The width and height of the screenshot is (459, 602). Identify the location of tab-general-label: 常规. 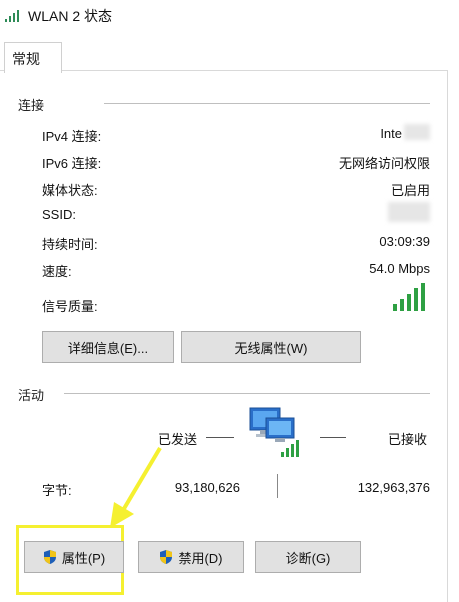
(26, 59).